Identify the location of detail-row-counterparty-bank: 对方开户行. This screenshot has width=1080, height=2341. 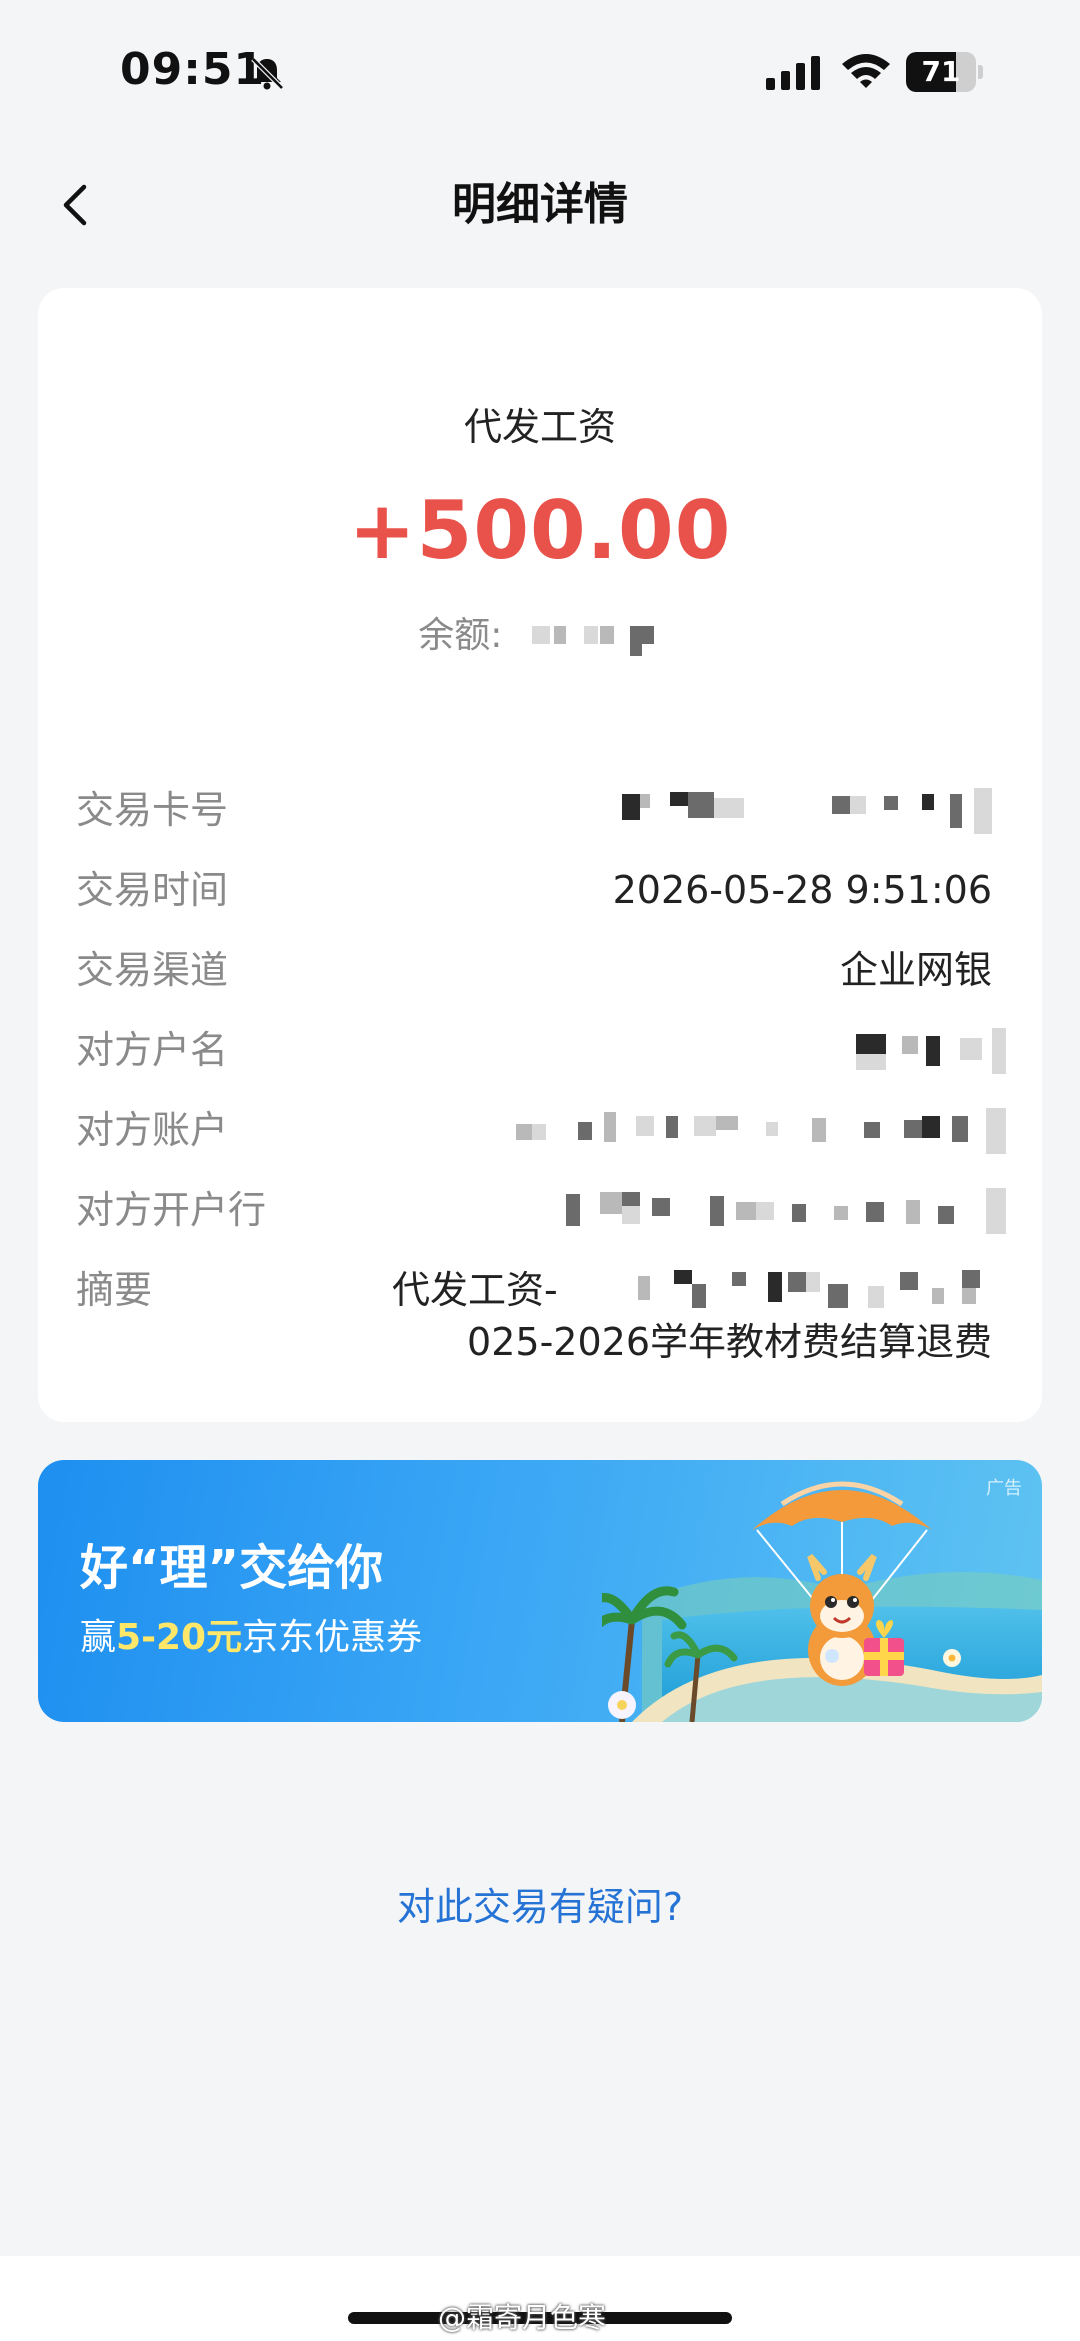
(541, 1210).